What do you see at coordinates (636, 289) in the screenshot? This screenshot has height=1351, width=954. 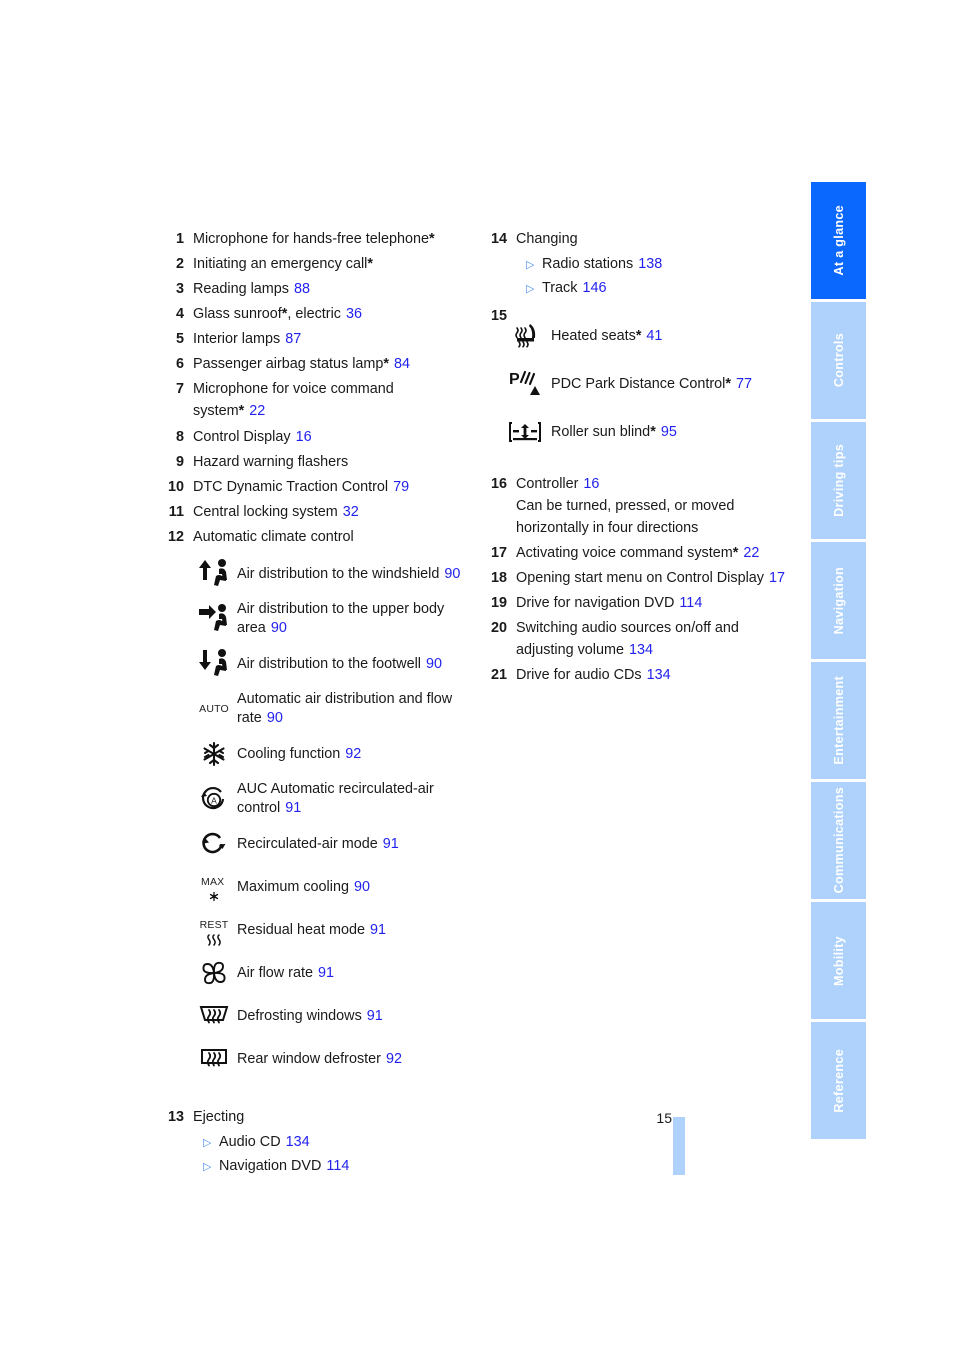 I see `sub-list-item: ▷ Track 146` at bounding box center [636, 289].